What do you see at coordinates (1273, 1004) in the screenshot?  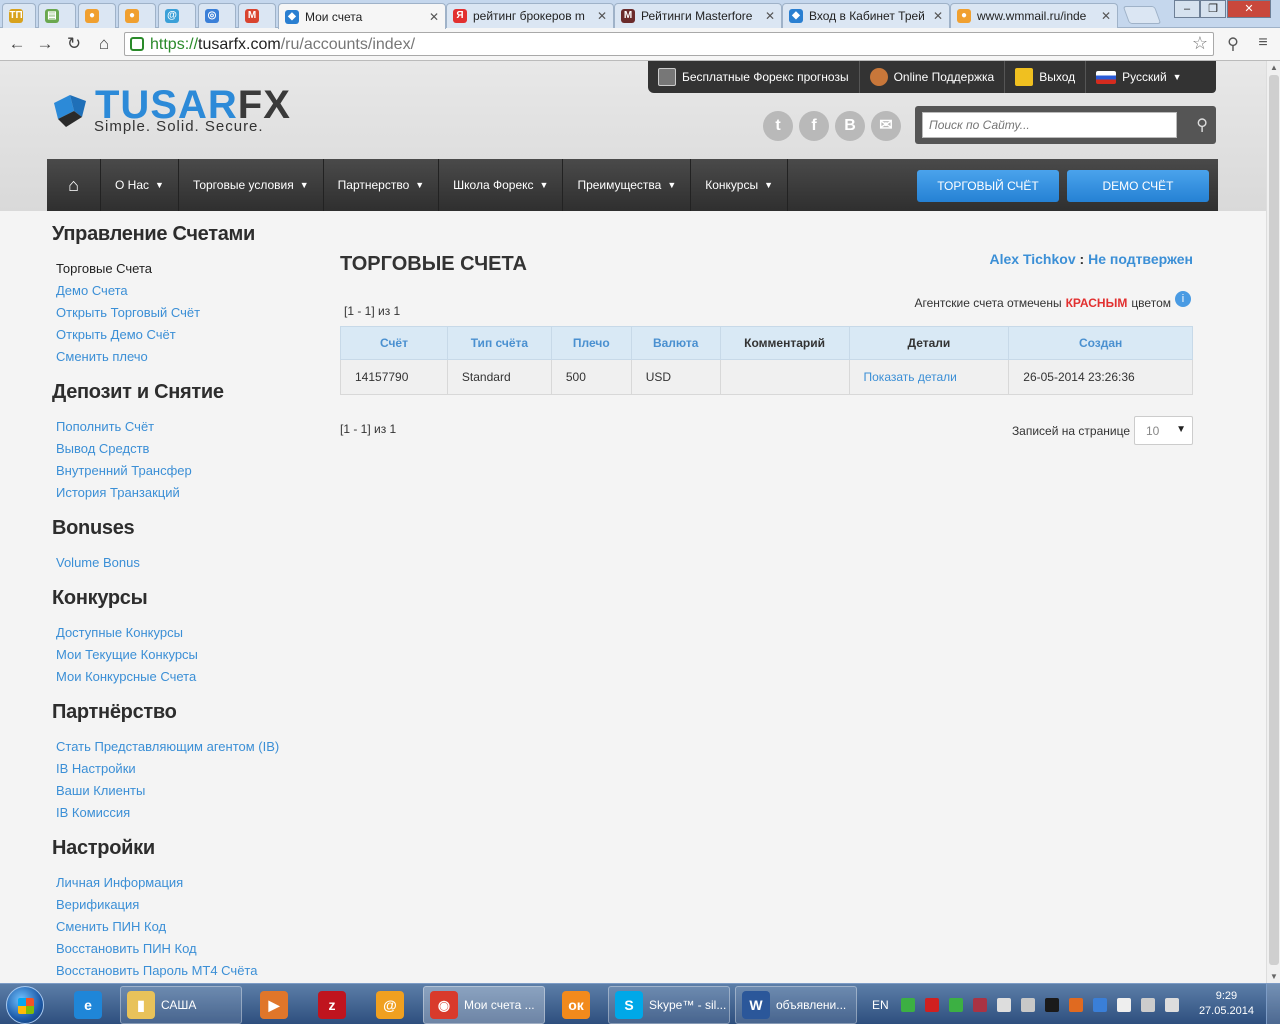 I see `show-desktop-button` at bounding box center [1273, 1004].